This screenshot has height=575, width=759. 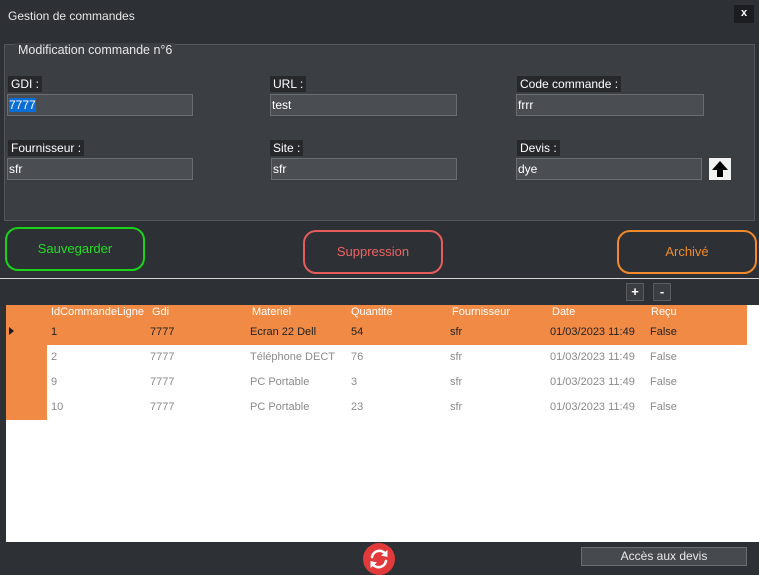 What do you see at coordinates (71, 16) in the screenshot?
I see `window-title: Gestion de commandes` at bounding box center [71, 16].